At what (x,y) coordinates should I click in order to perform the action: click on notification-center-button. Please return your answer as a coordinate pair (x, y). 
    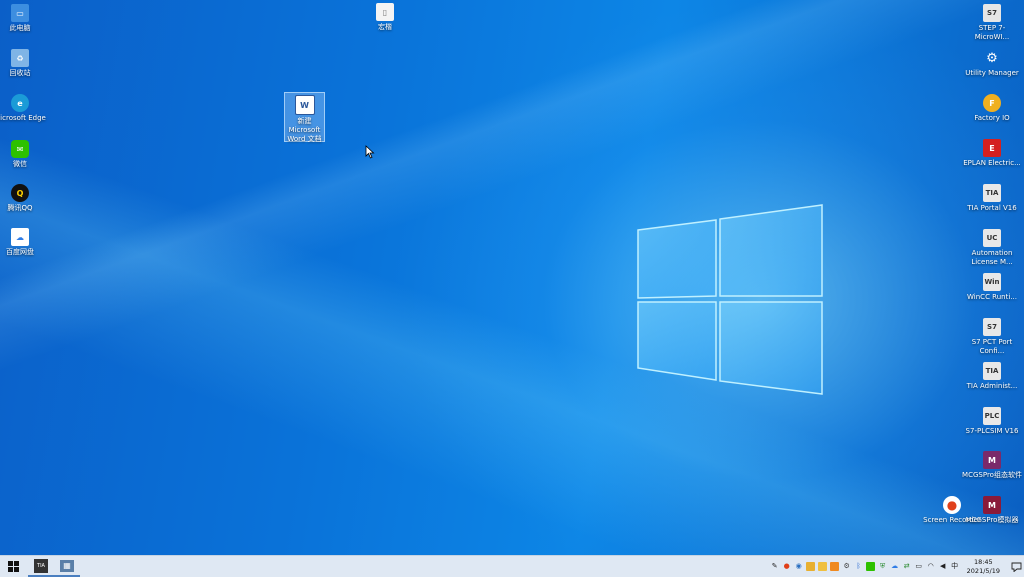
    Looking at the image, I should click on (1016, 566).